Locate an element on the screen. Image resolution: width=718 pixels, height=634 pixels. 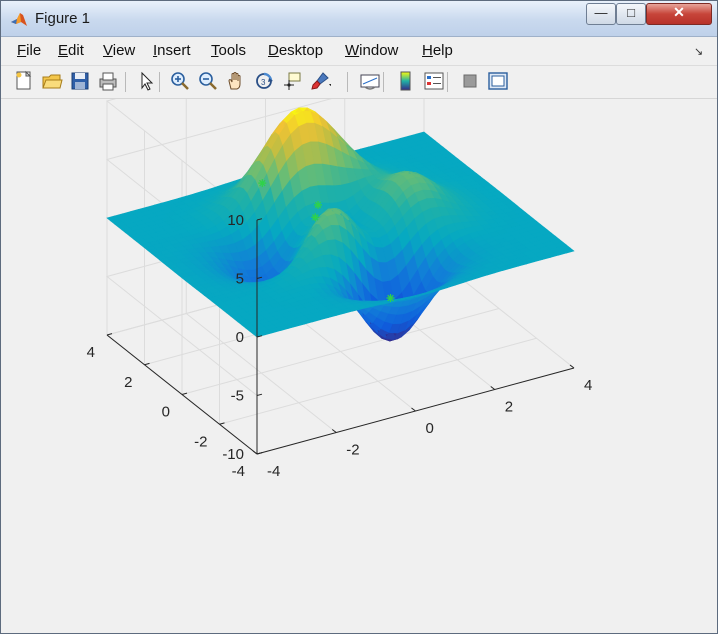
floor-grid-line is located at coordinates (340, 351).